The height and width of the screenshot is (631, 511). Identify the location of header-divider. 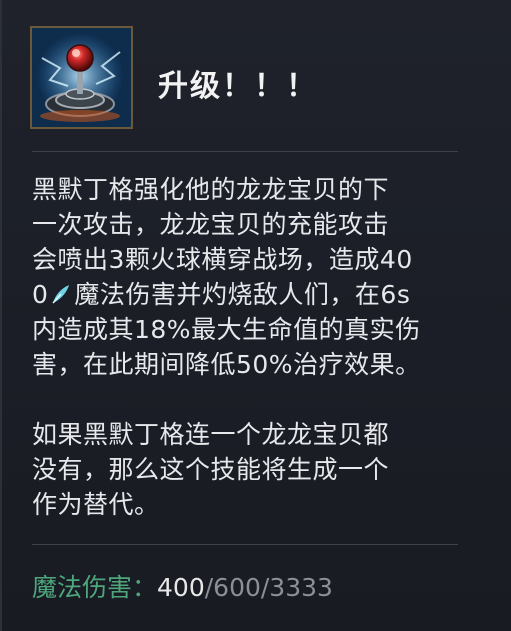
(245, 151).